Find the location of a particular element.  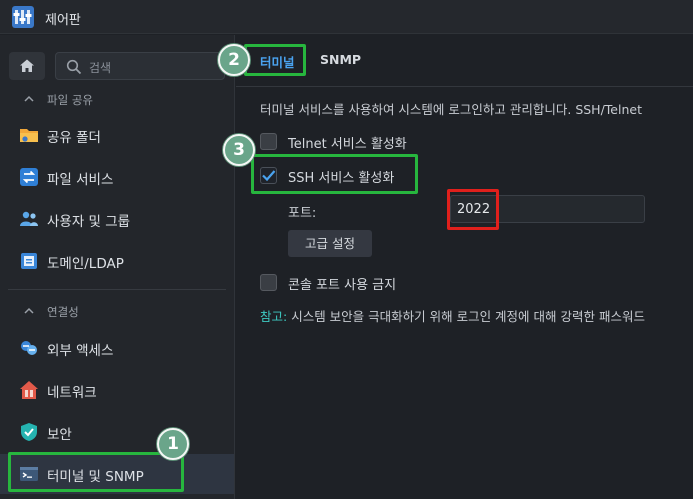

telnet-checkbox is located at coordinates (268, 141).